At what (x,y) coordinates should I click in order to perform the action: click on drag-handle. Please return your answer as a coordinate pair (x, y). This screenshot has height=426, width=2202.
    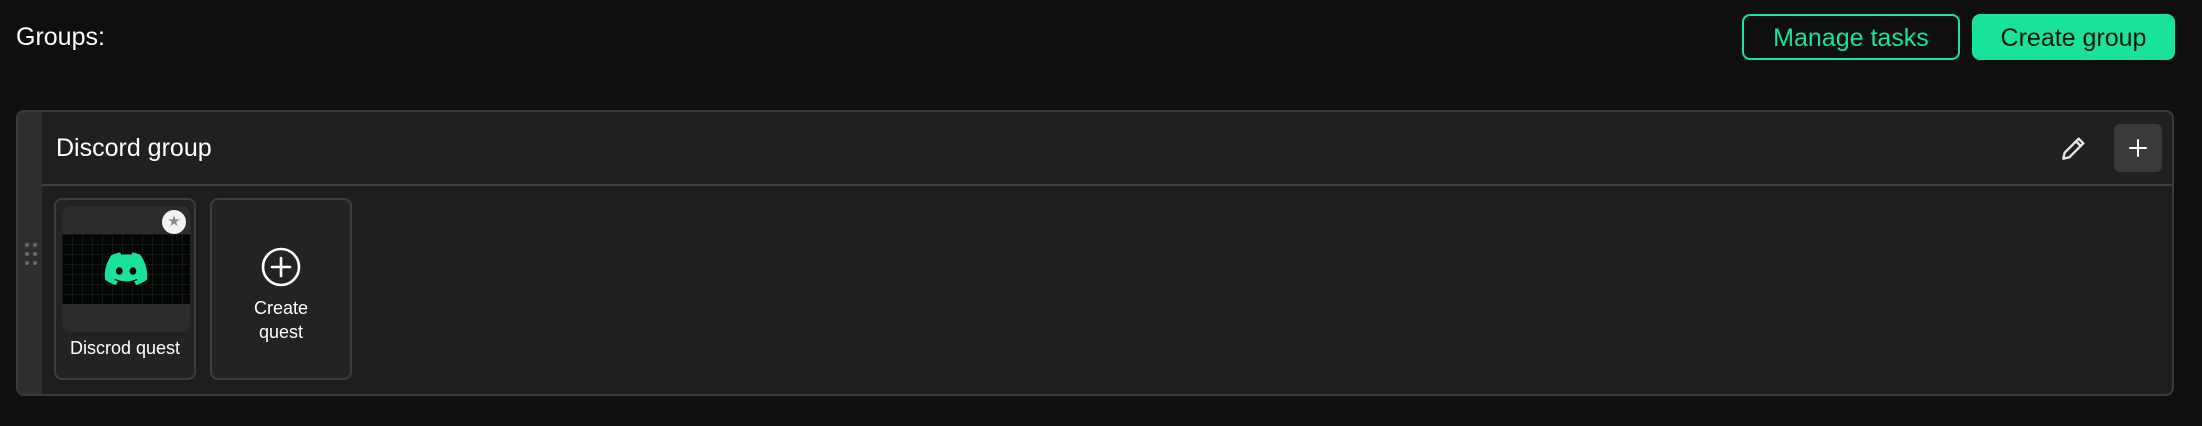
    Looking at the image, I should click on (30, 253).